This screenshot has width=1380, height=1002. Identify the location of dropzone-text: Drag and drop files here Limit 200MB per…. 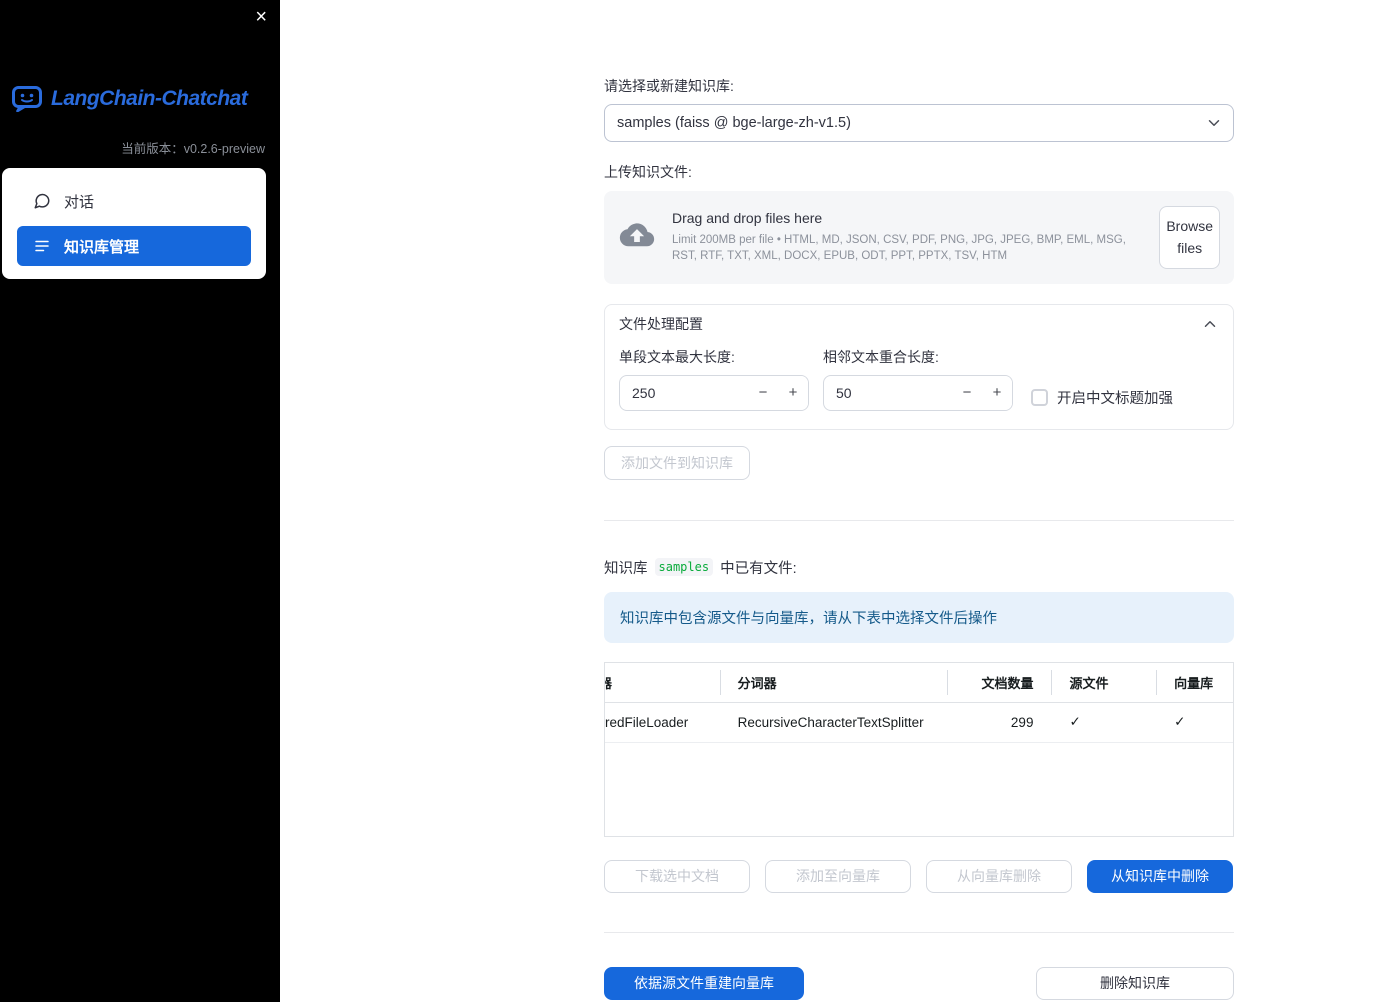
(907, 237).